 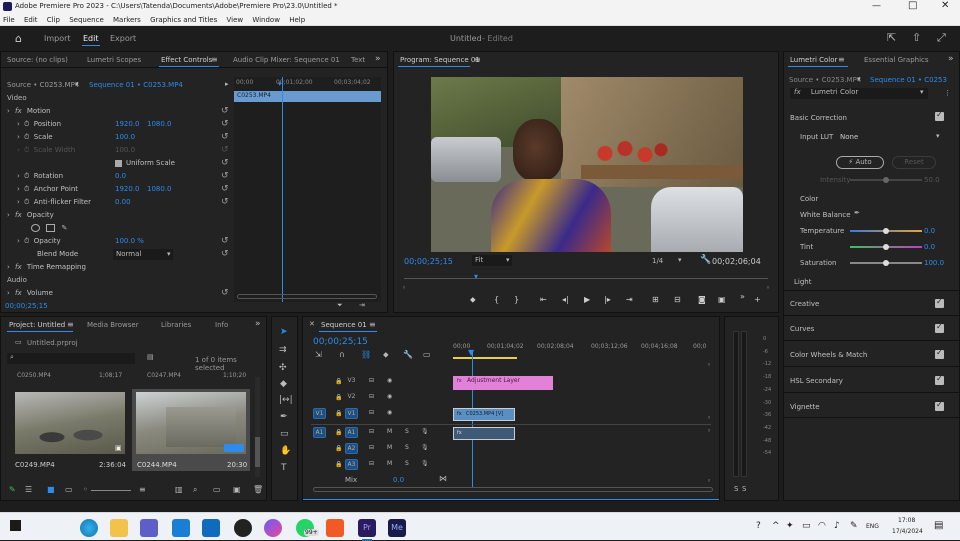 I want to click on menu-sequence: Sequence, so click(x=86, y=20).